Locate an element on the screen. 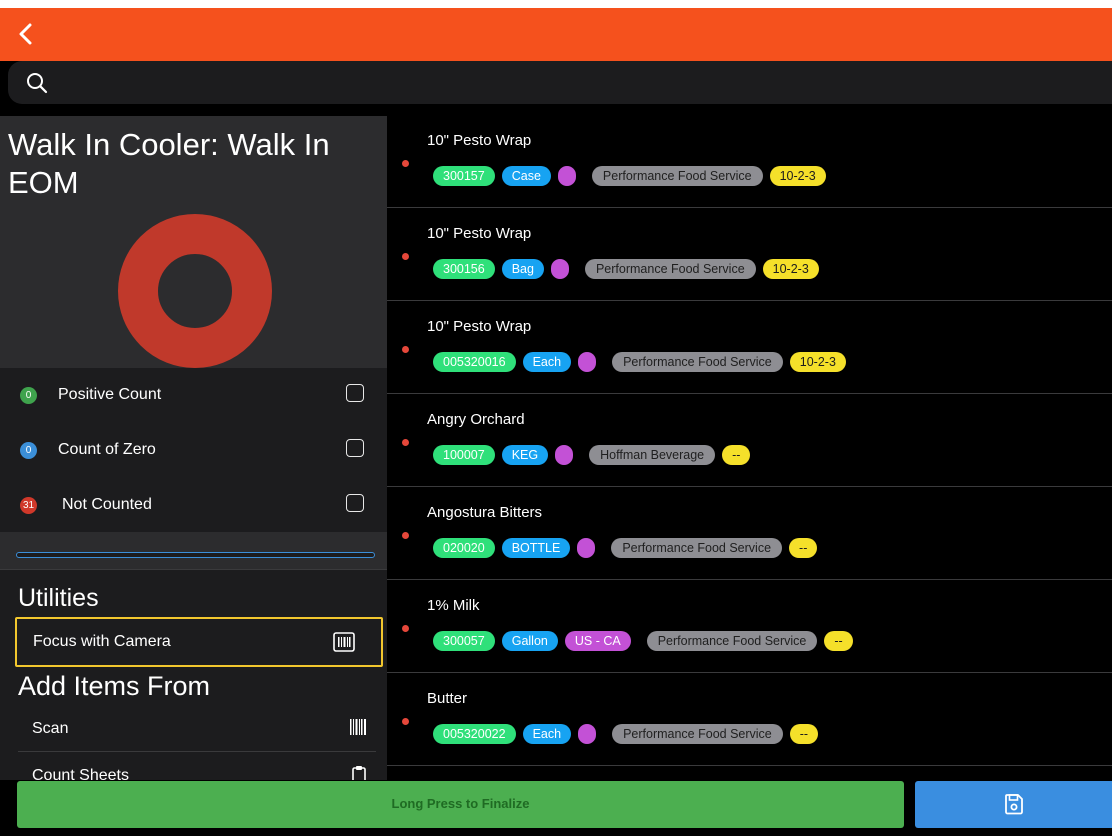  item-tags: 300156 Bag Performance Food Service 10-2-3 is located at coordinates (626, 269).